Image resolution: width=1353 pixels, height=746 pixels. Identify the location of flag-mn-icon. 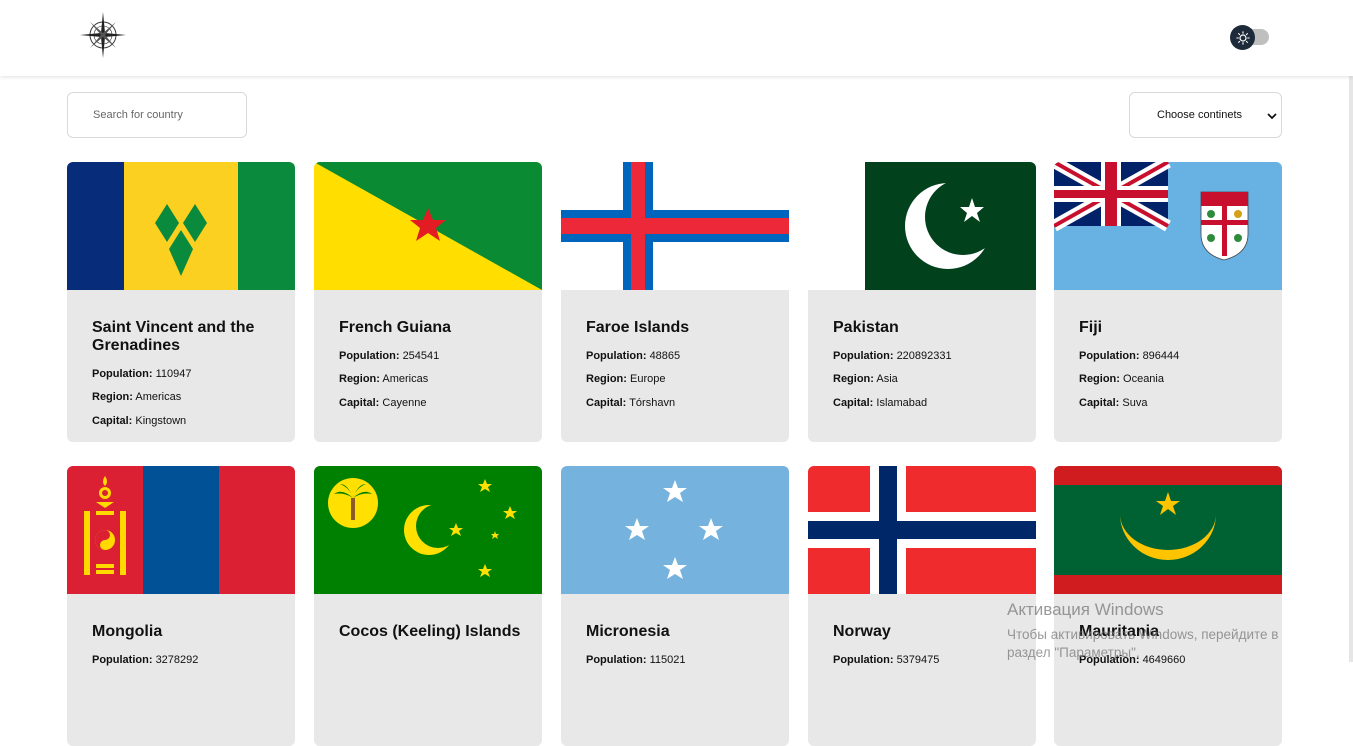
(181, 530).